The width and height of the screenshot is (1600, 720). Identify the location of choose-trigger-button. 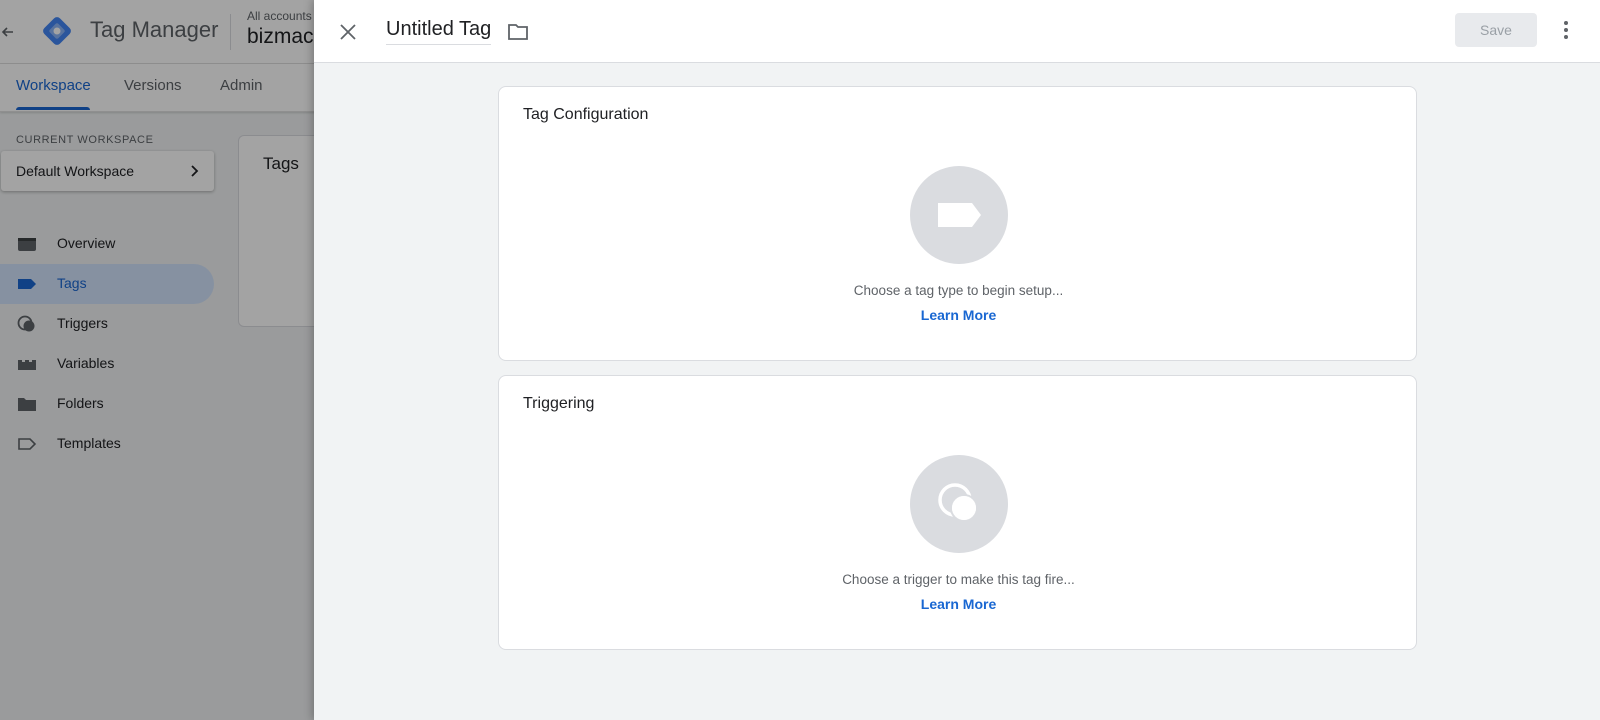
(959, 504).